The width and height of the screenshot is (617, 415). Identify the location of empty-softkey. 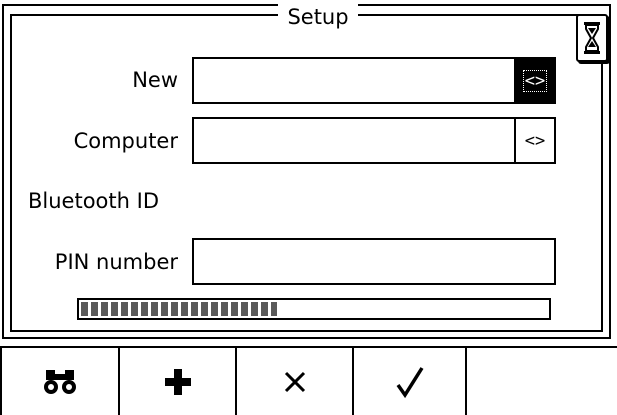
(542, 381).